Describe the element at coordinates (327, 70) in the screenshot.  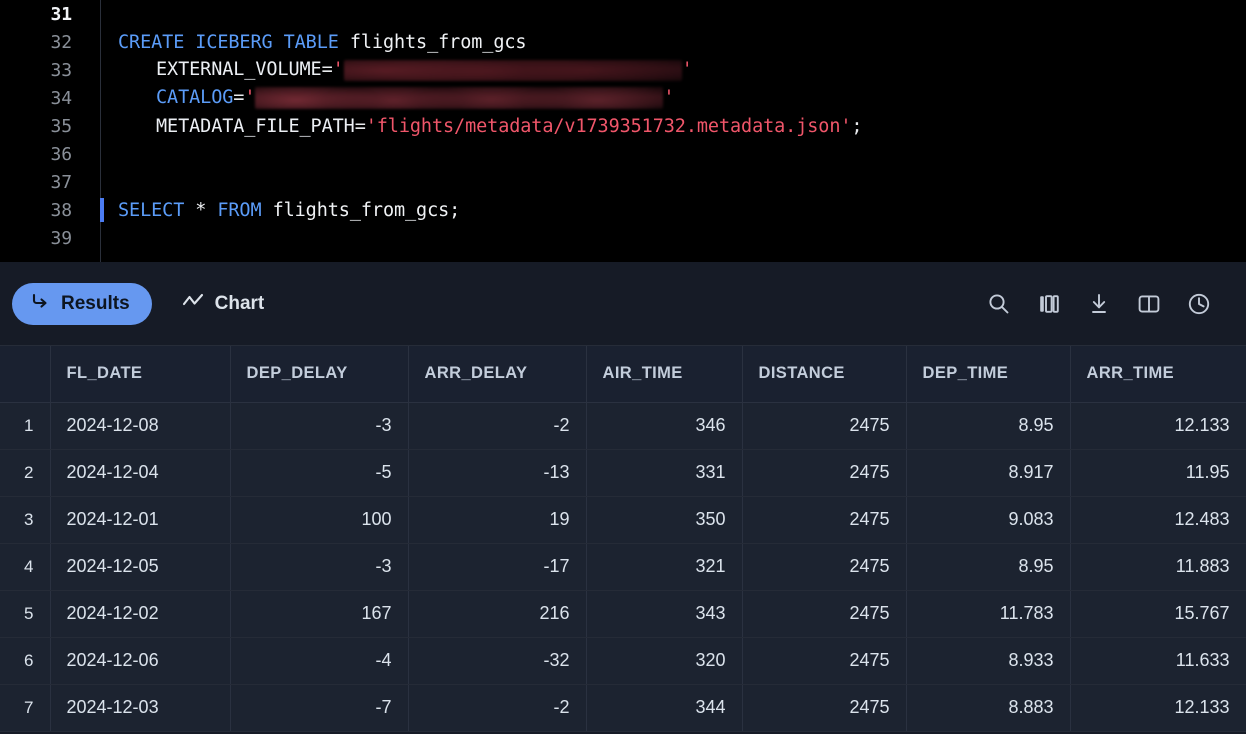
I see `code-token: =` at that location.